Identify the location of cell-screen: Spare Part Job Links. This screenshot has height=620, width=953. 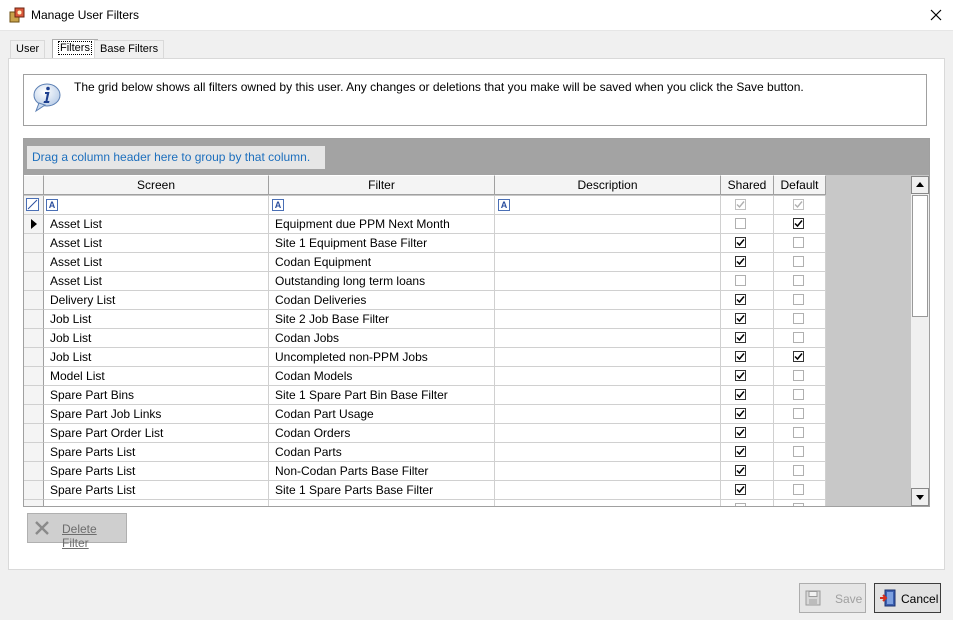
(156, 414).